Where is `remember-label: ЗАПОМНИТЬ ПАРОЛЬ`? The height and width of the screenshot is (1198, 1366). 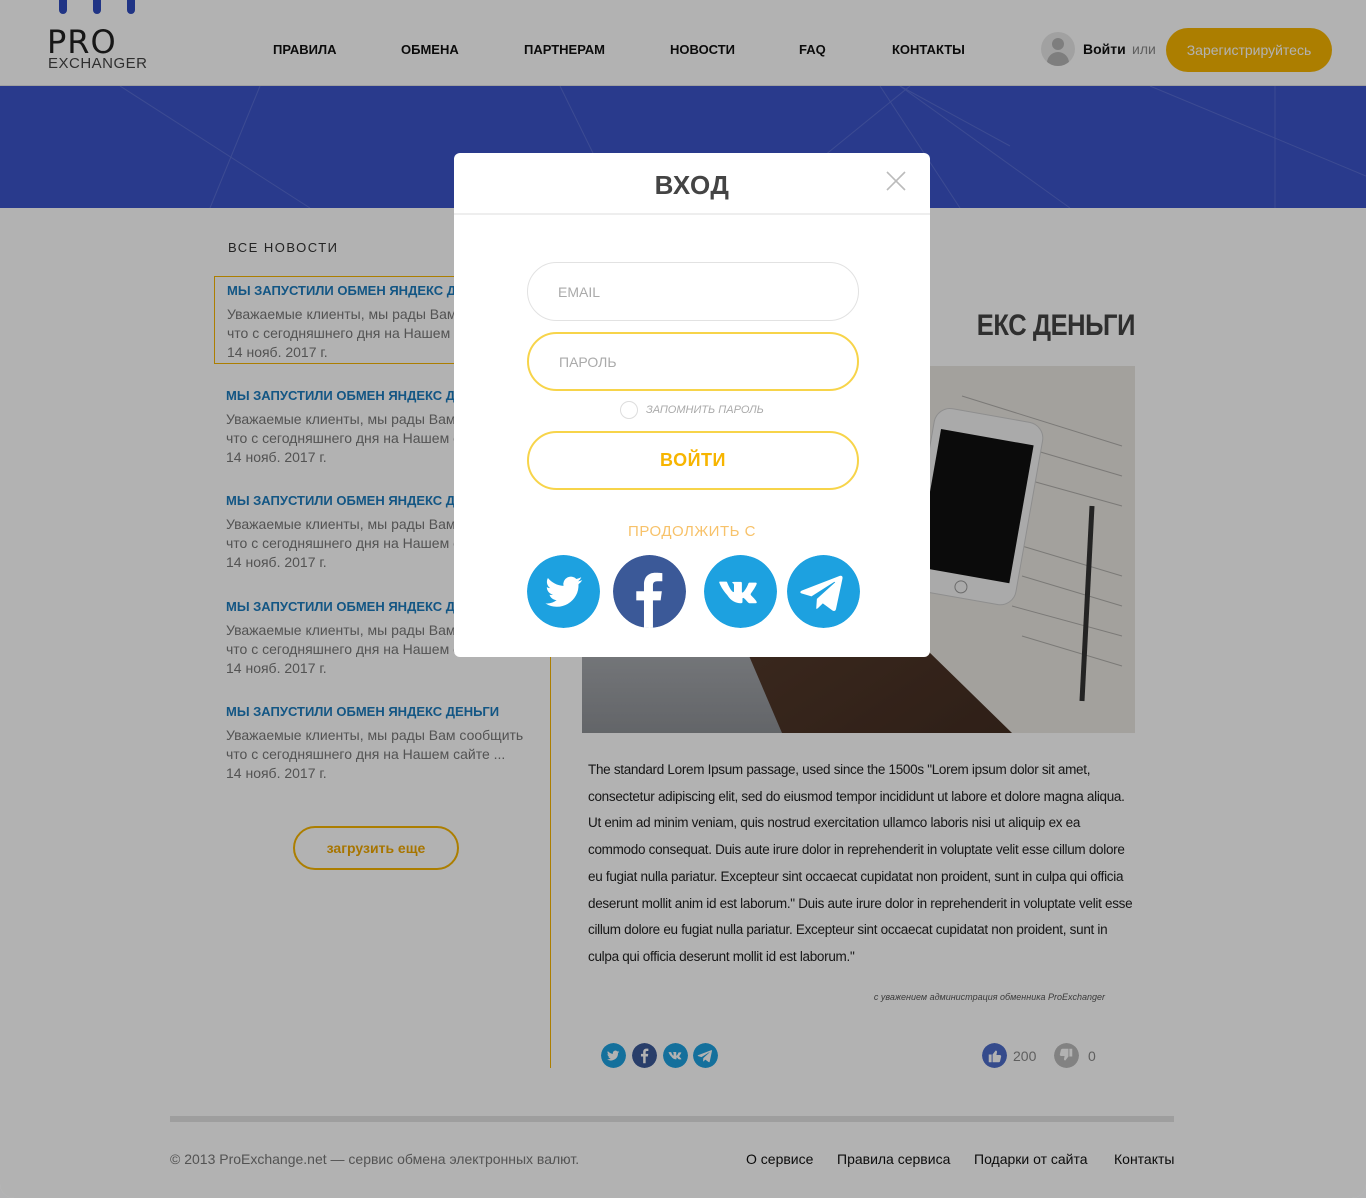 remember-label: ЗАПОМНИТЬ ПАРОЛЬ is located at coordinates (705, 410).